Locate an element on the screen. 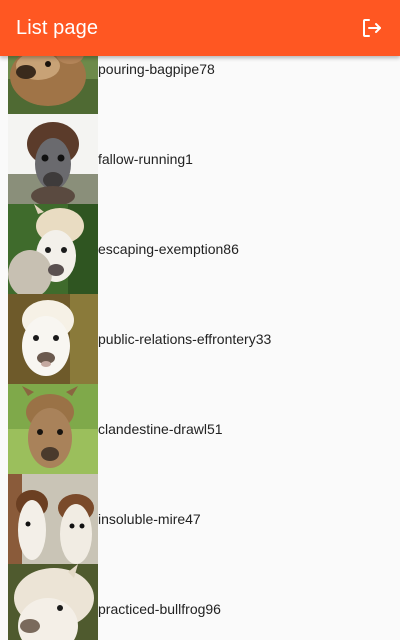 The height and width of the screenshot is (640, 400). list-item: practiced-bullfrog96 is located at coordinates (200, 602).